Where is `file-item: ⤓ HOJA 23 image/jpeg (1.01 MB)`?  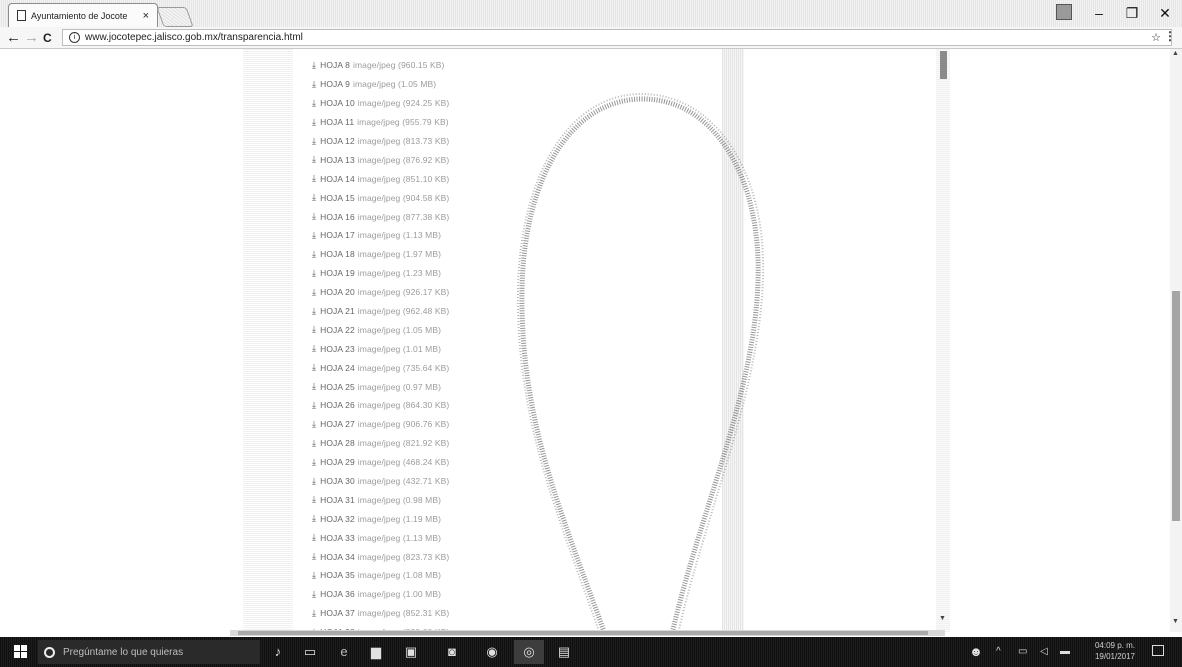
file-item: ⤓ HOJA 23 image/jpeg (1.01 MB) is located at coordinates (380, 348).